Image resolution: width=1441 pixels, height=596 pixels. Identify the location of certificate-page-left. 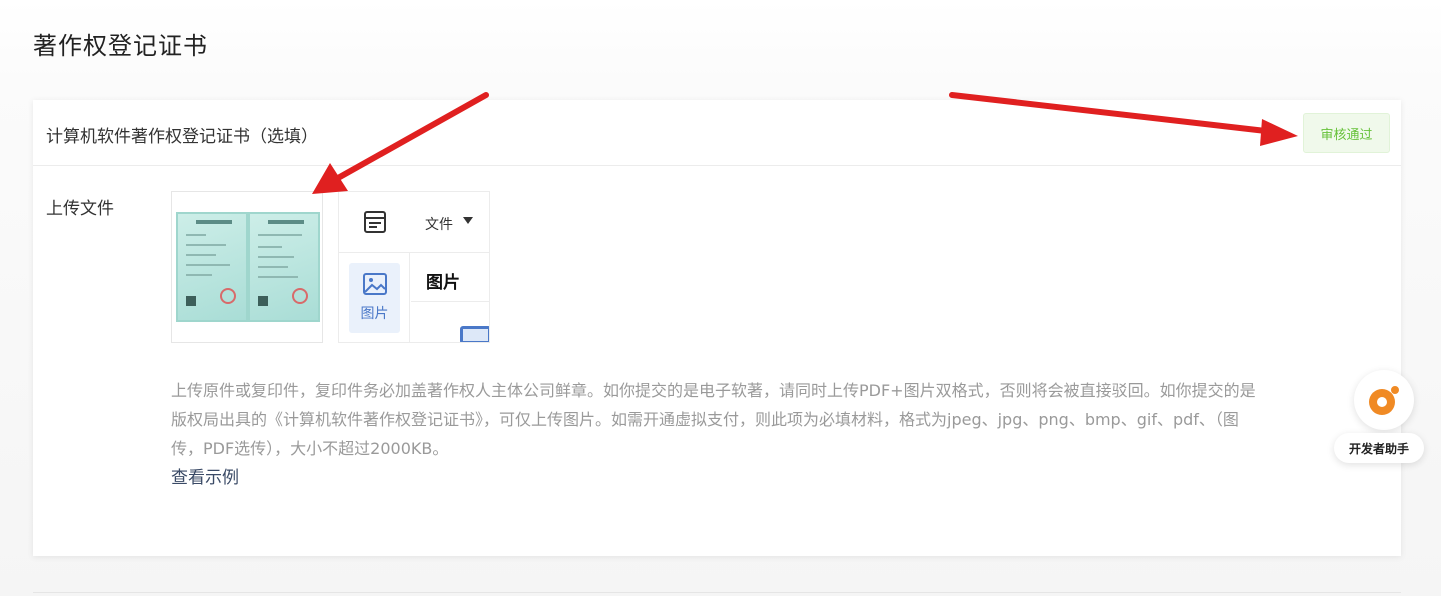
(212, 267).